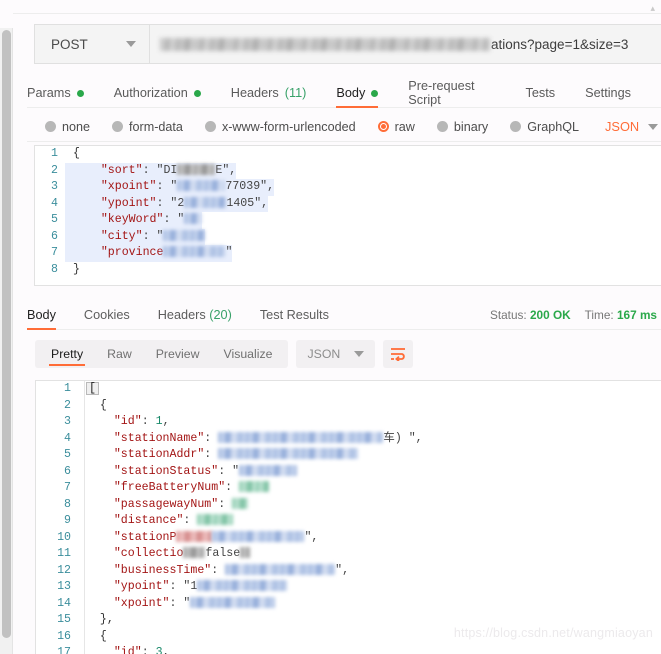 The image size is (661, 654). I want to click on json-value: 3, so click(159, 650).